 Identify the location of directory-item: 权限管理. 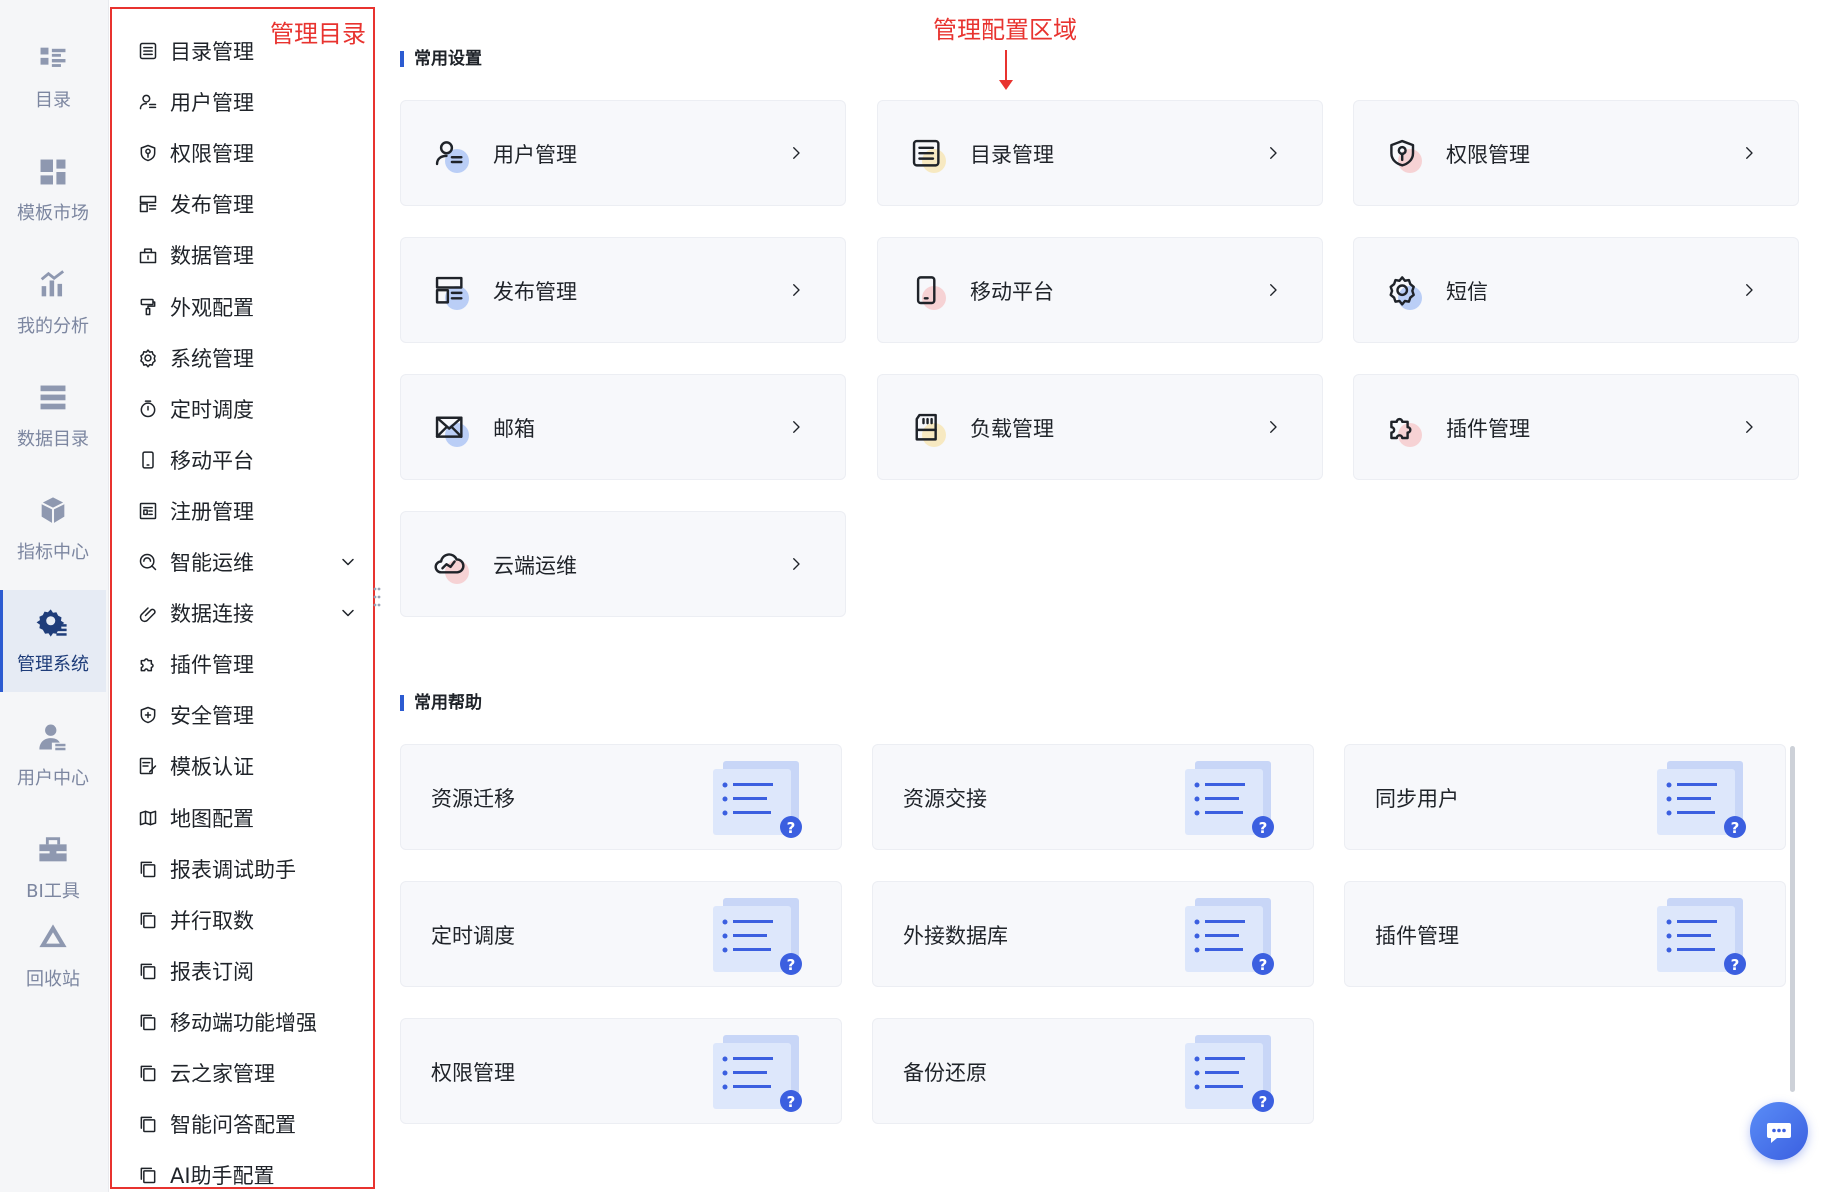
(248, 153).